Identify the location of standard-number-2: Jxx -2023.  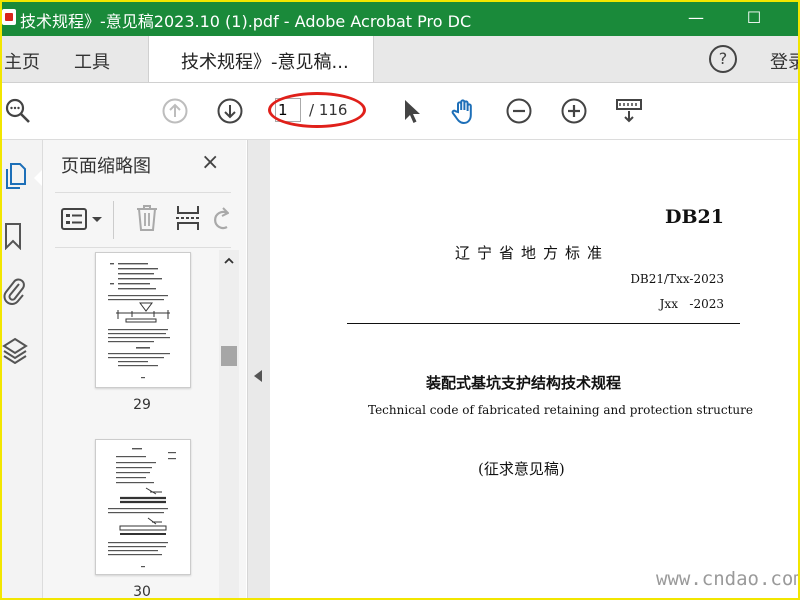
(691, 304).